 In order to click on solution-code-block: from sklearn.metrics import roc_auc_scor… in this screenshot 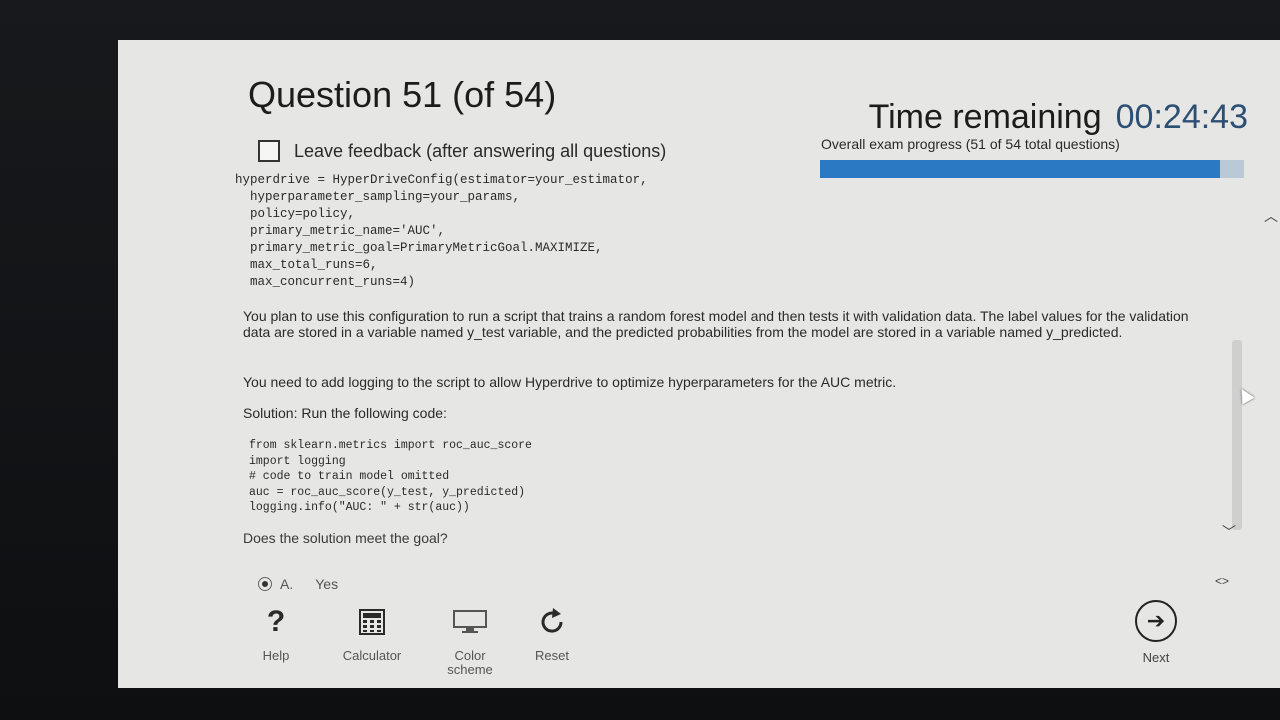, I will do `click(390, 476)`.